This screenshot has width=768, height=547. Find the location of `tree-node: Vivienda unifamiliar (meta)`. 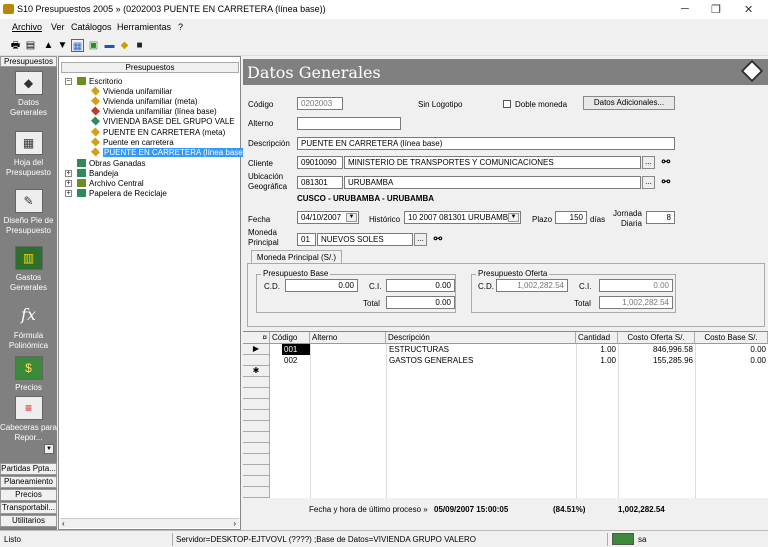

tree-node: Vivienda unifamiliar (meta) is located at coordinates (144, 101).